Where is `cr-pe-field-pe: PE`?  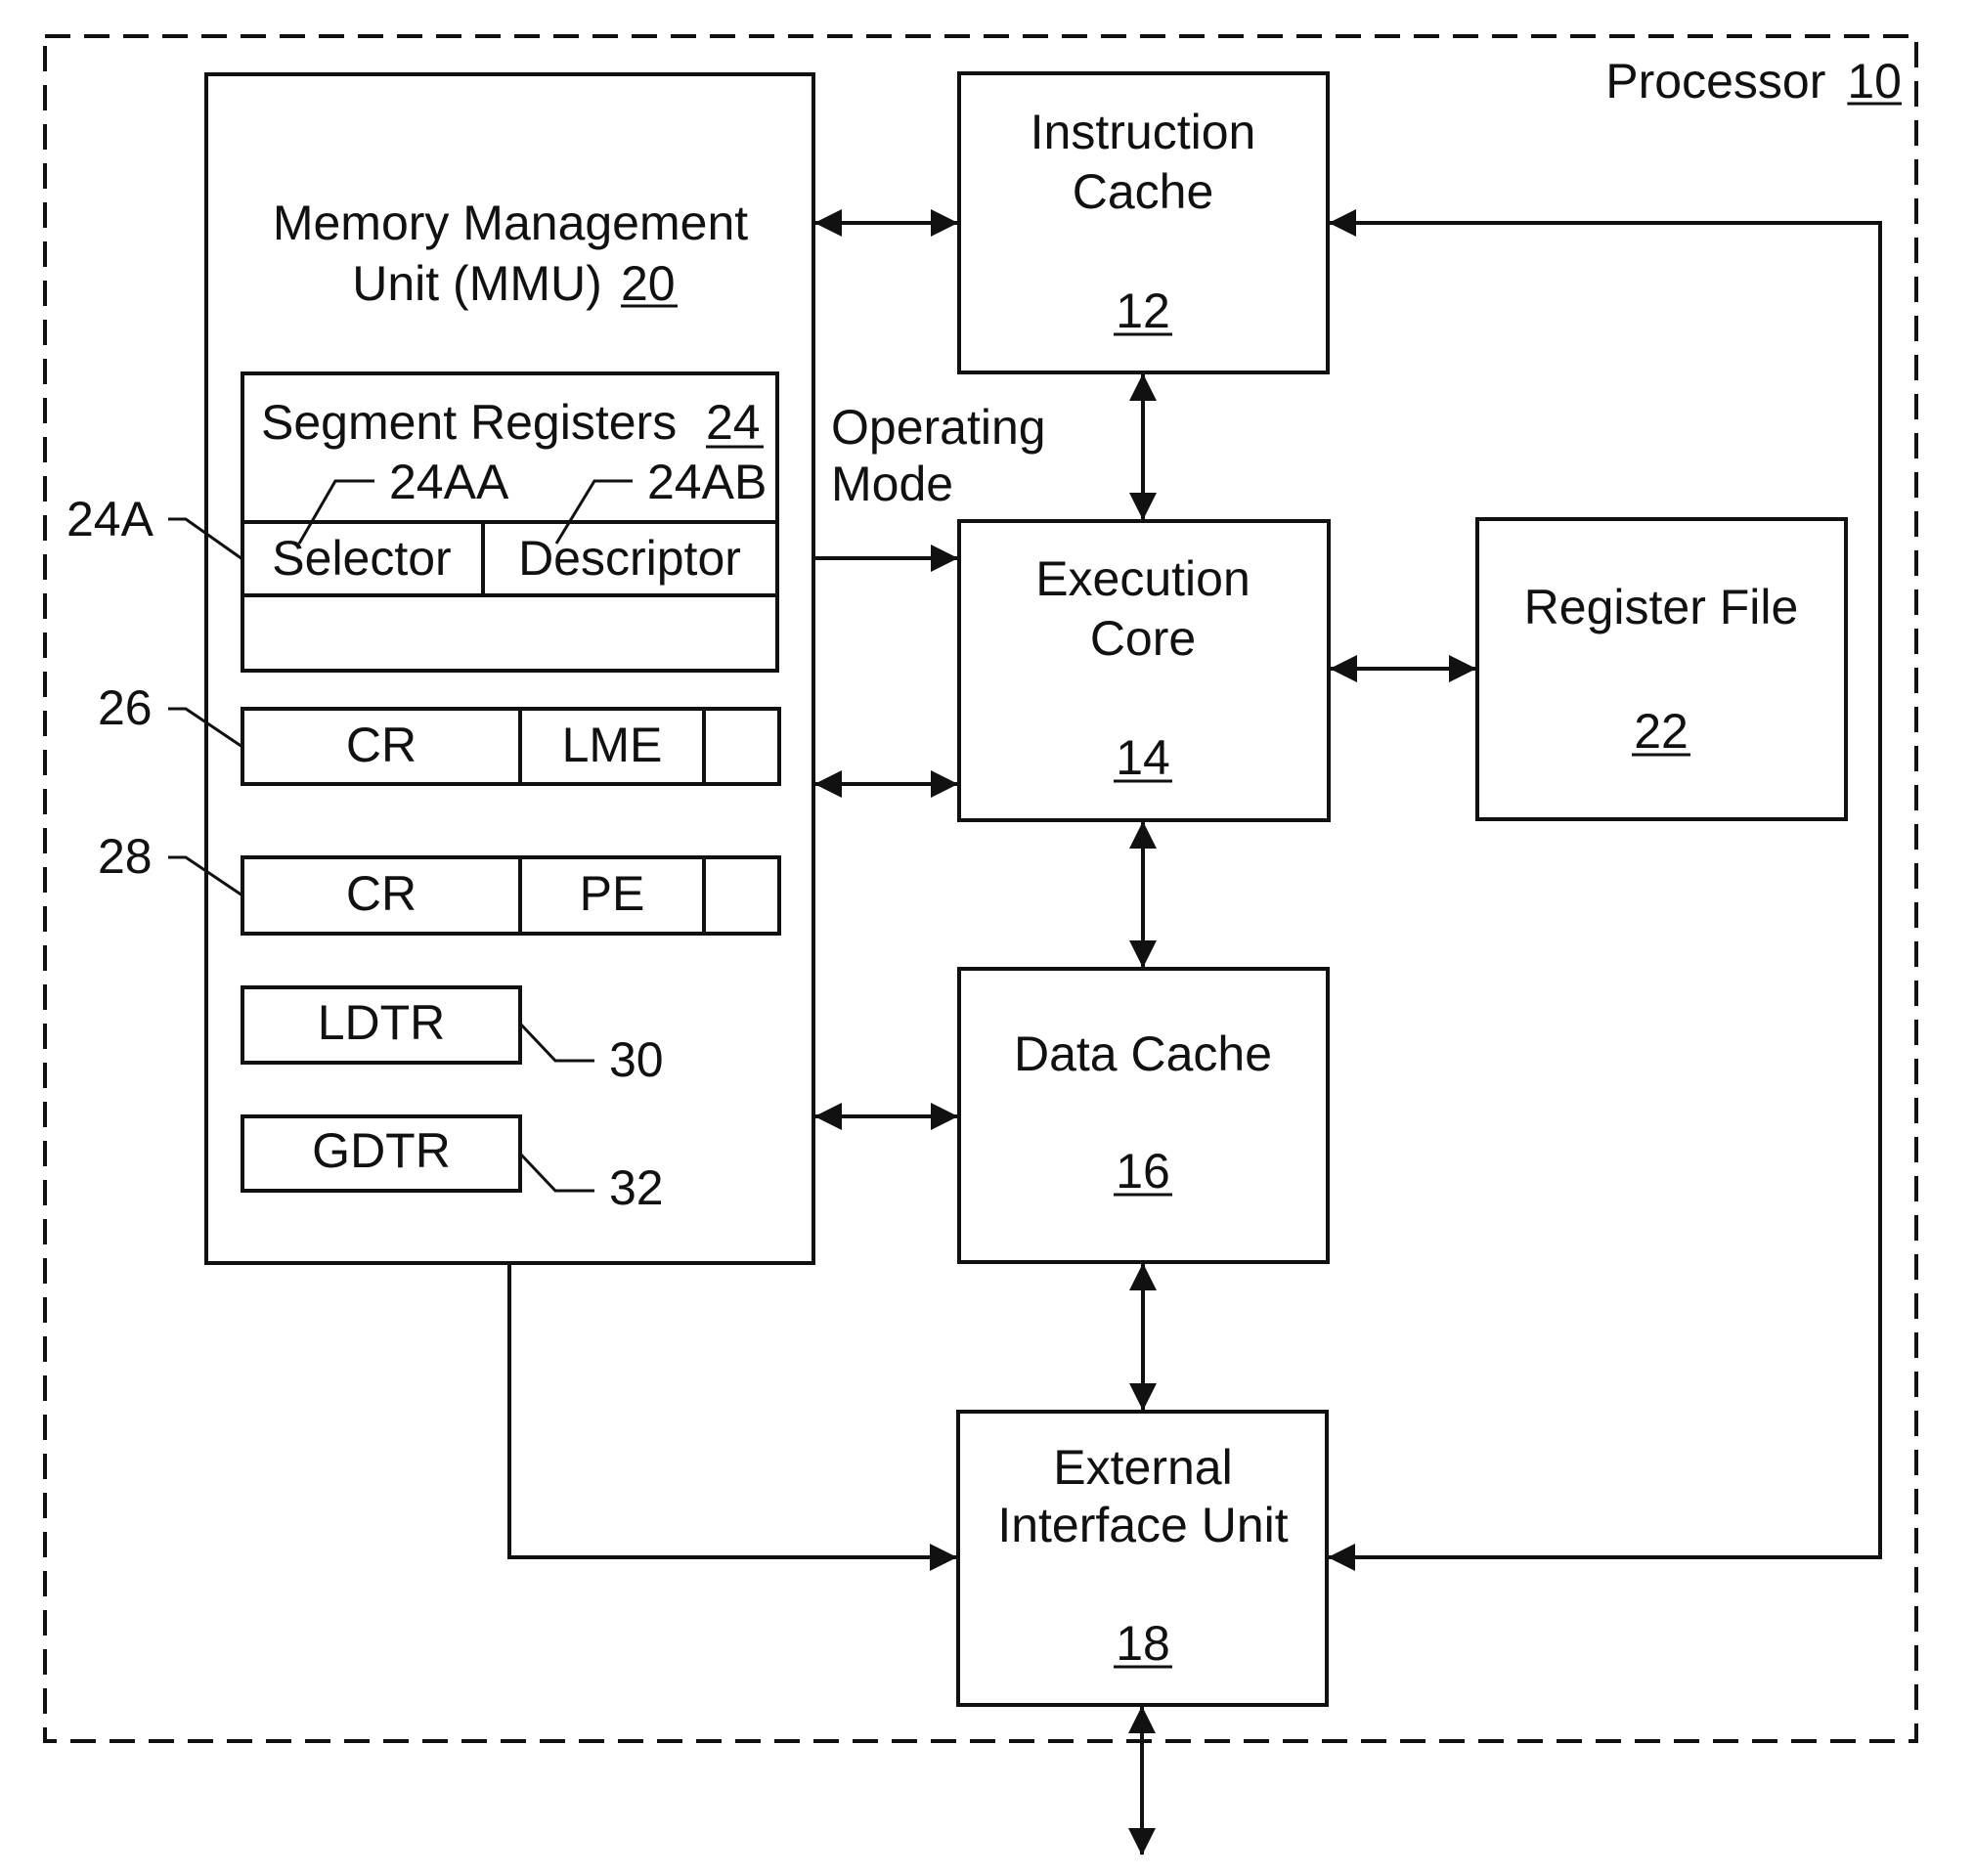 cr-pe-field-pe: PE is located at coordinates (612, 893).